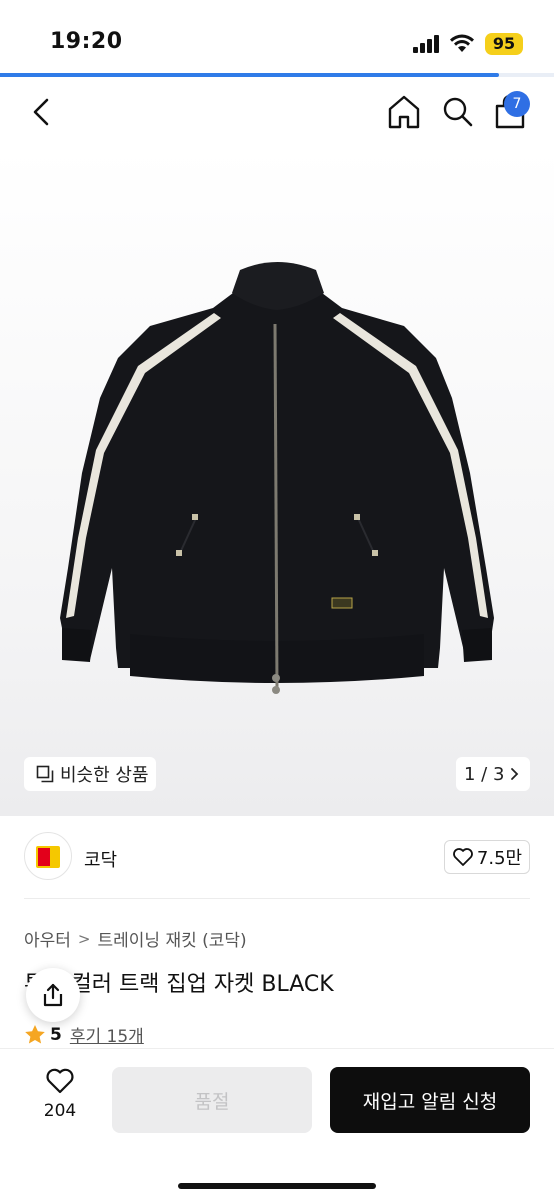 Image resolution: width=554 pixels, height=1200 pixels. I want to click on home-indicator, so click(277, 1186).